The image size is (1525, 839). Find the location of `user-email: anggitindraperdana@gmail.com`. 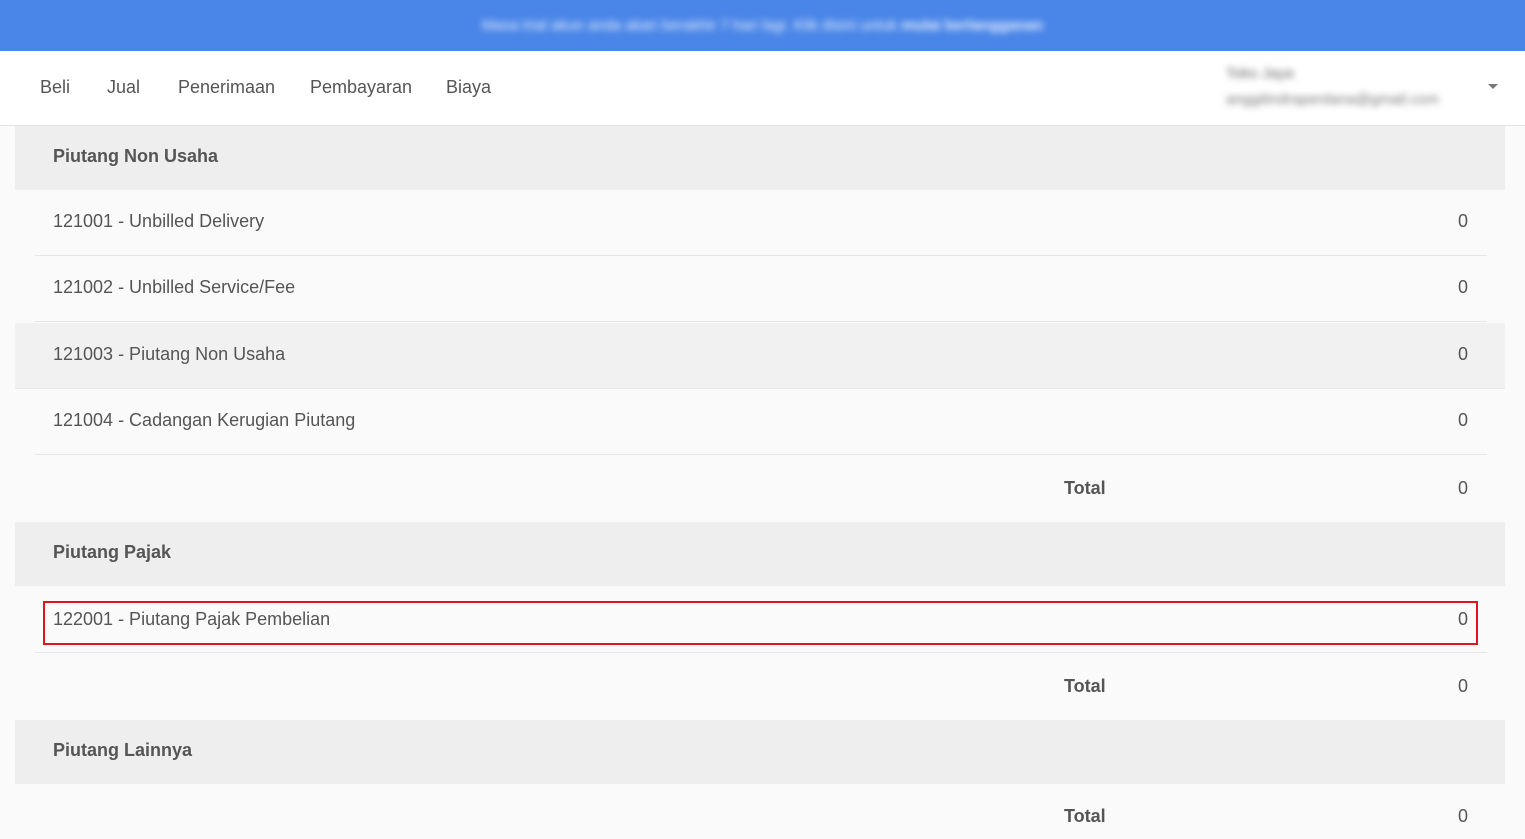

user-email: anggitindraperdana@gmail.com is located at coordinates (1332, 99).